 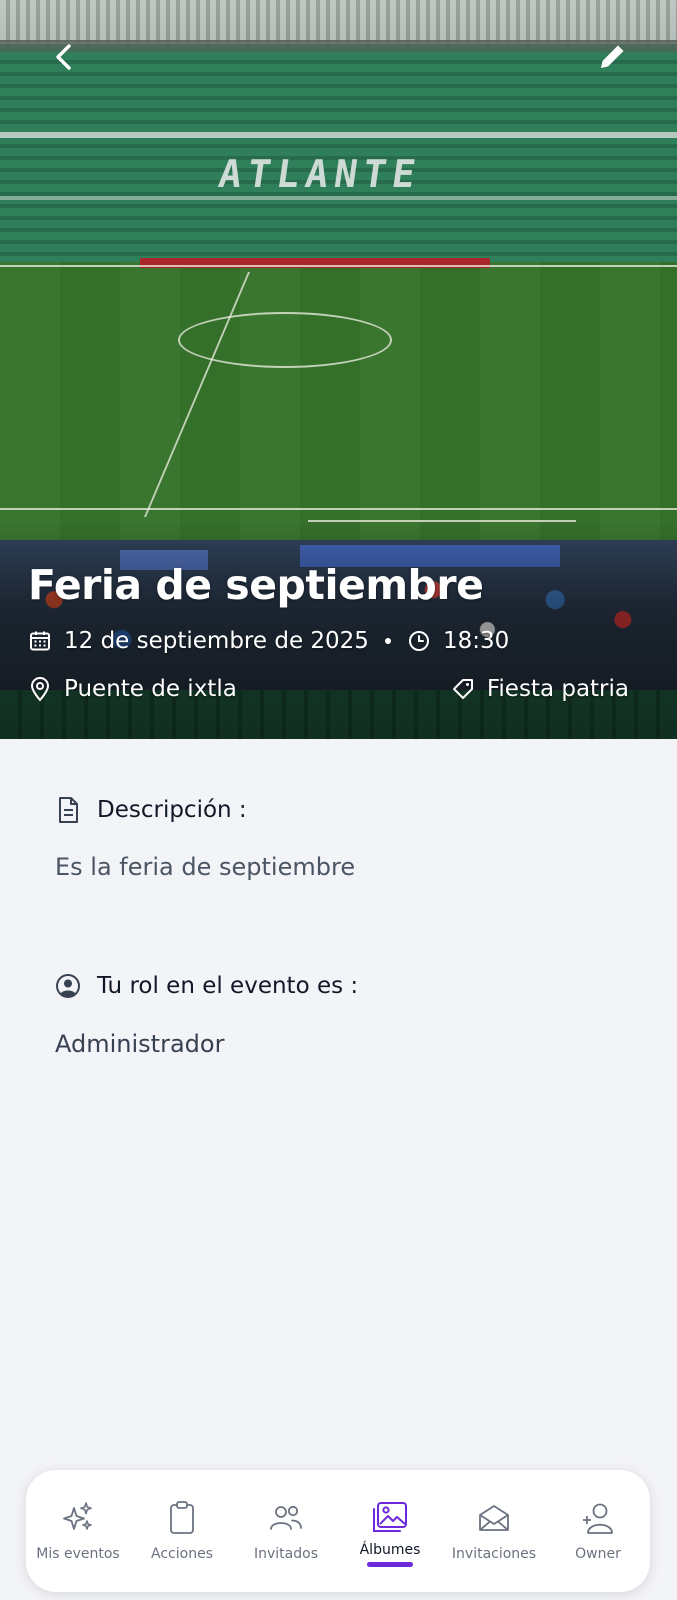 What do you see at coordinates (172, 810) in the screenshot?
I see `description-label: Descripción :` at bounding box center [172, 810].